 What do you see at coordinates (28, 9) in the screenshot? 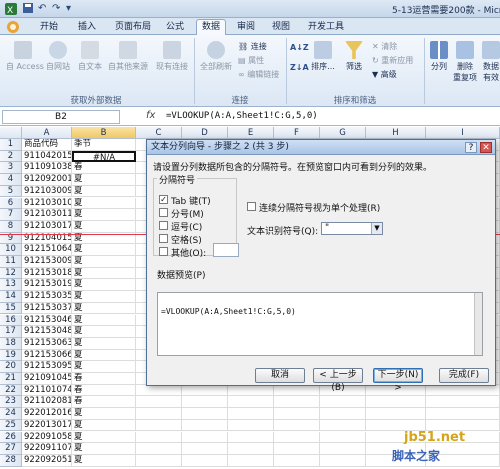
I see `save-icon` at bounding box center [28, 9].